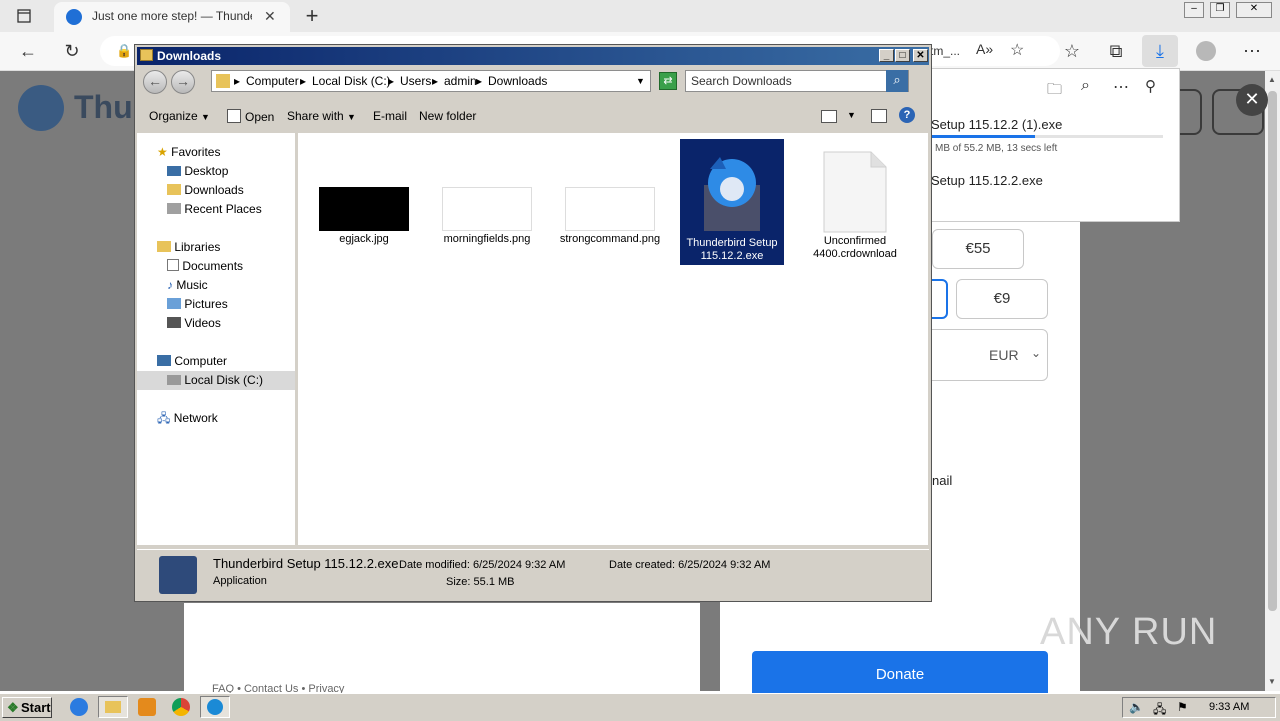 This screenshot has height=721, width=1280. I want to click on close-overlay-icon: ✕, so click(1252, 100).